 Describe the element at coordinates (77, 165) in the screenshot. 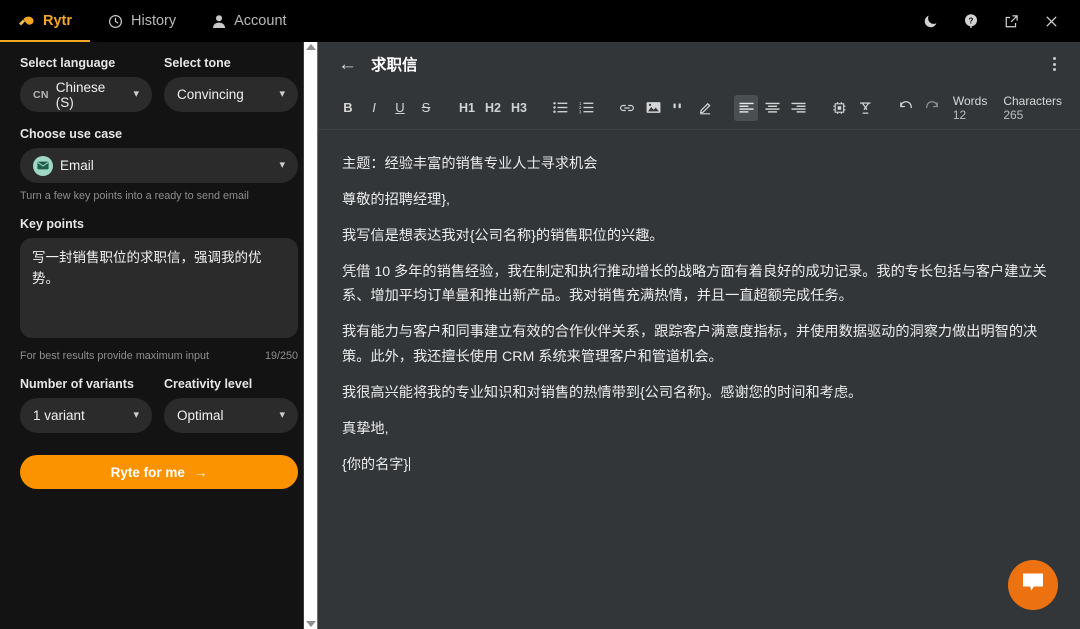

I see `use-case-value: Email` at that location.